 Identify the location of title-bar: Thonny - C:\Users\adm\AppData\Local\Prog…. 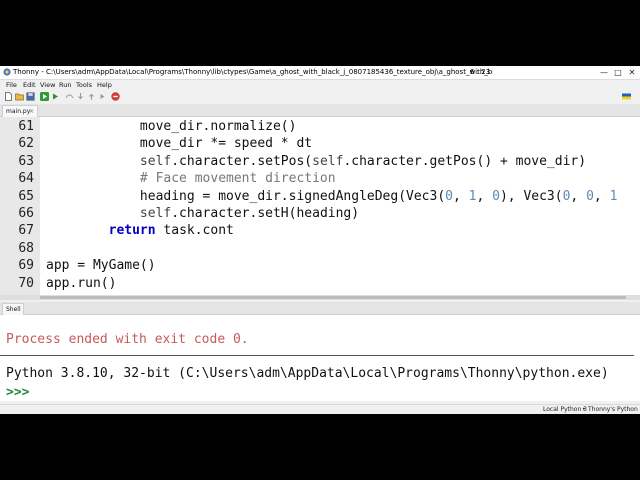
(320, 73).